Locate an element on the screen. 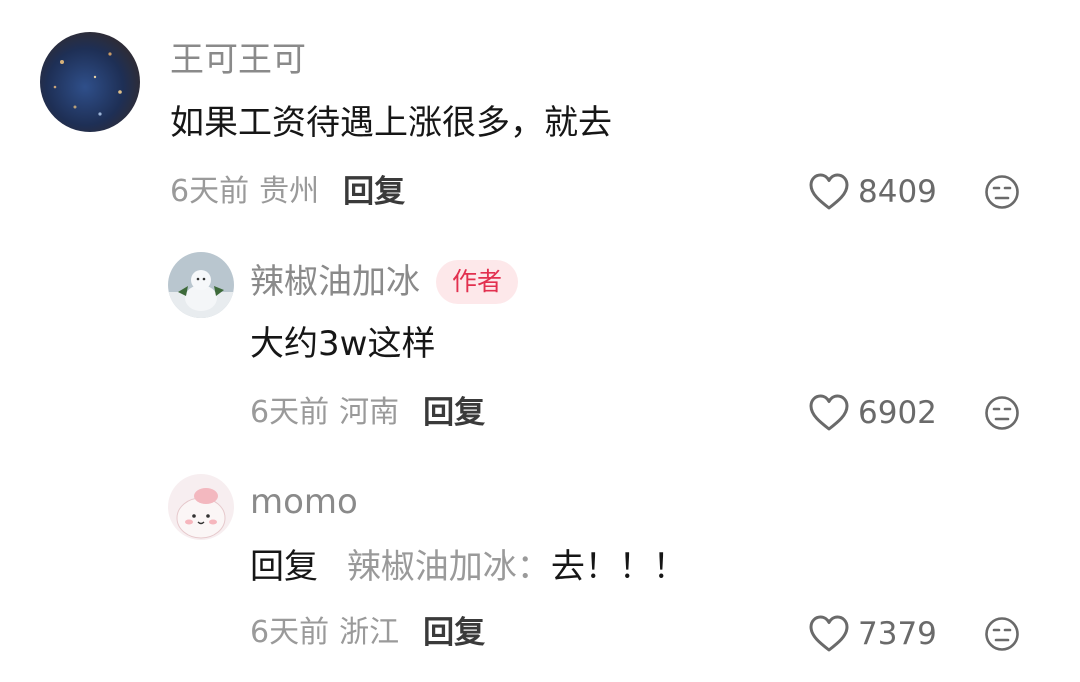 The width and height of the screenshot is (1080, 682). comment-text: 如果工资待遇上涨很多，就去 is located at coordinates (391, 123).